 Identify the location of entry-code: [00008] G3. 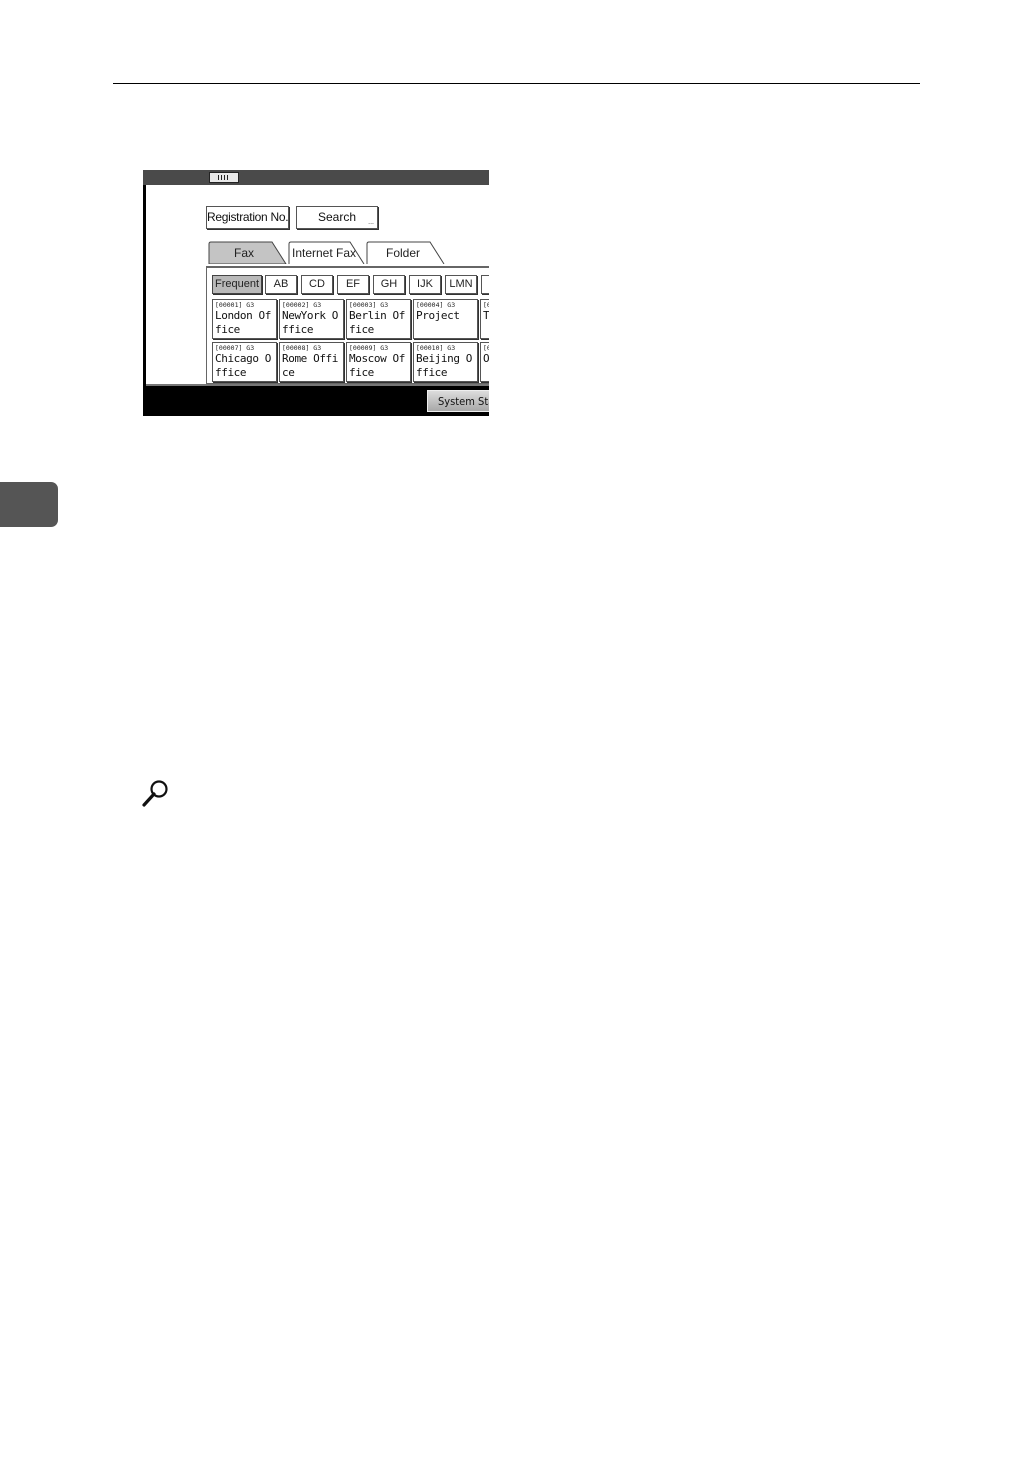
(302, 348).